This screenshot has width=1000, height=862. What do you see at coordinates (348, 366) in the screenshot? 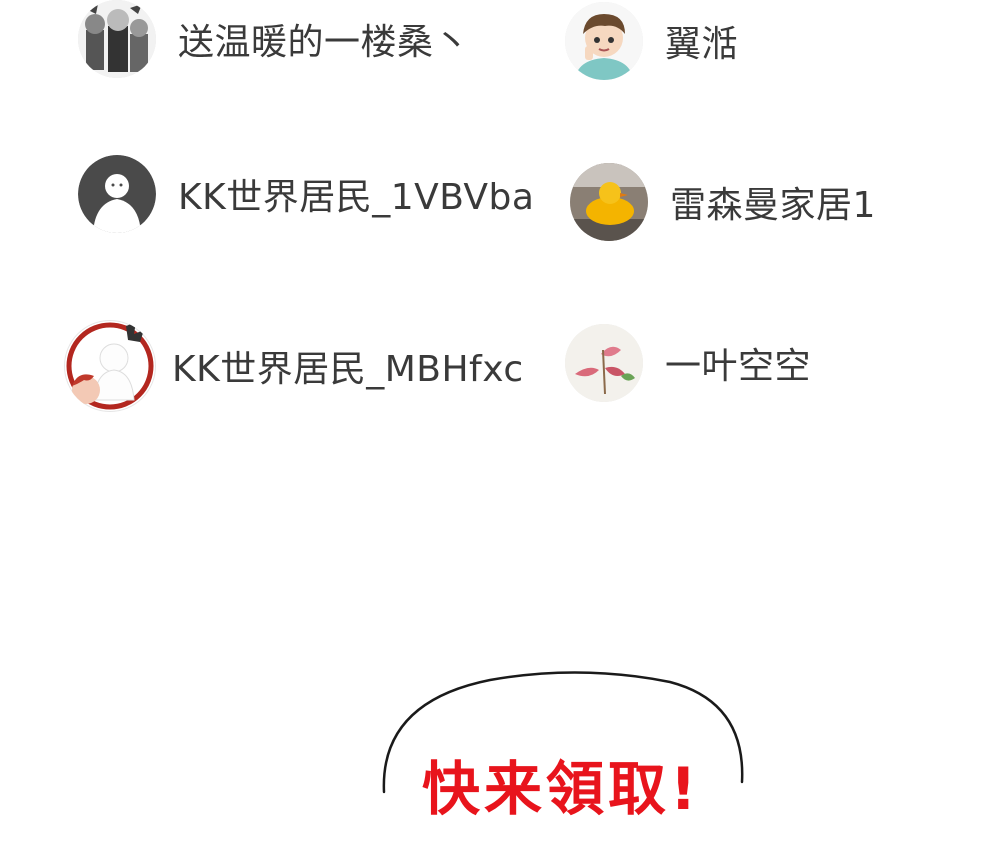
I see `user-name: KK世界居民_MBHfxc` at bounding box center [348, 366].